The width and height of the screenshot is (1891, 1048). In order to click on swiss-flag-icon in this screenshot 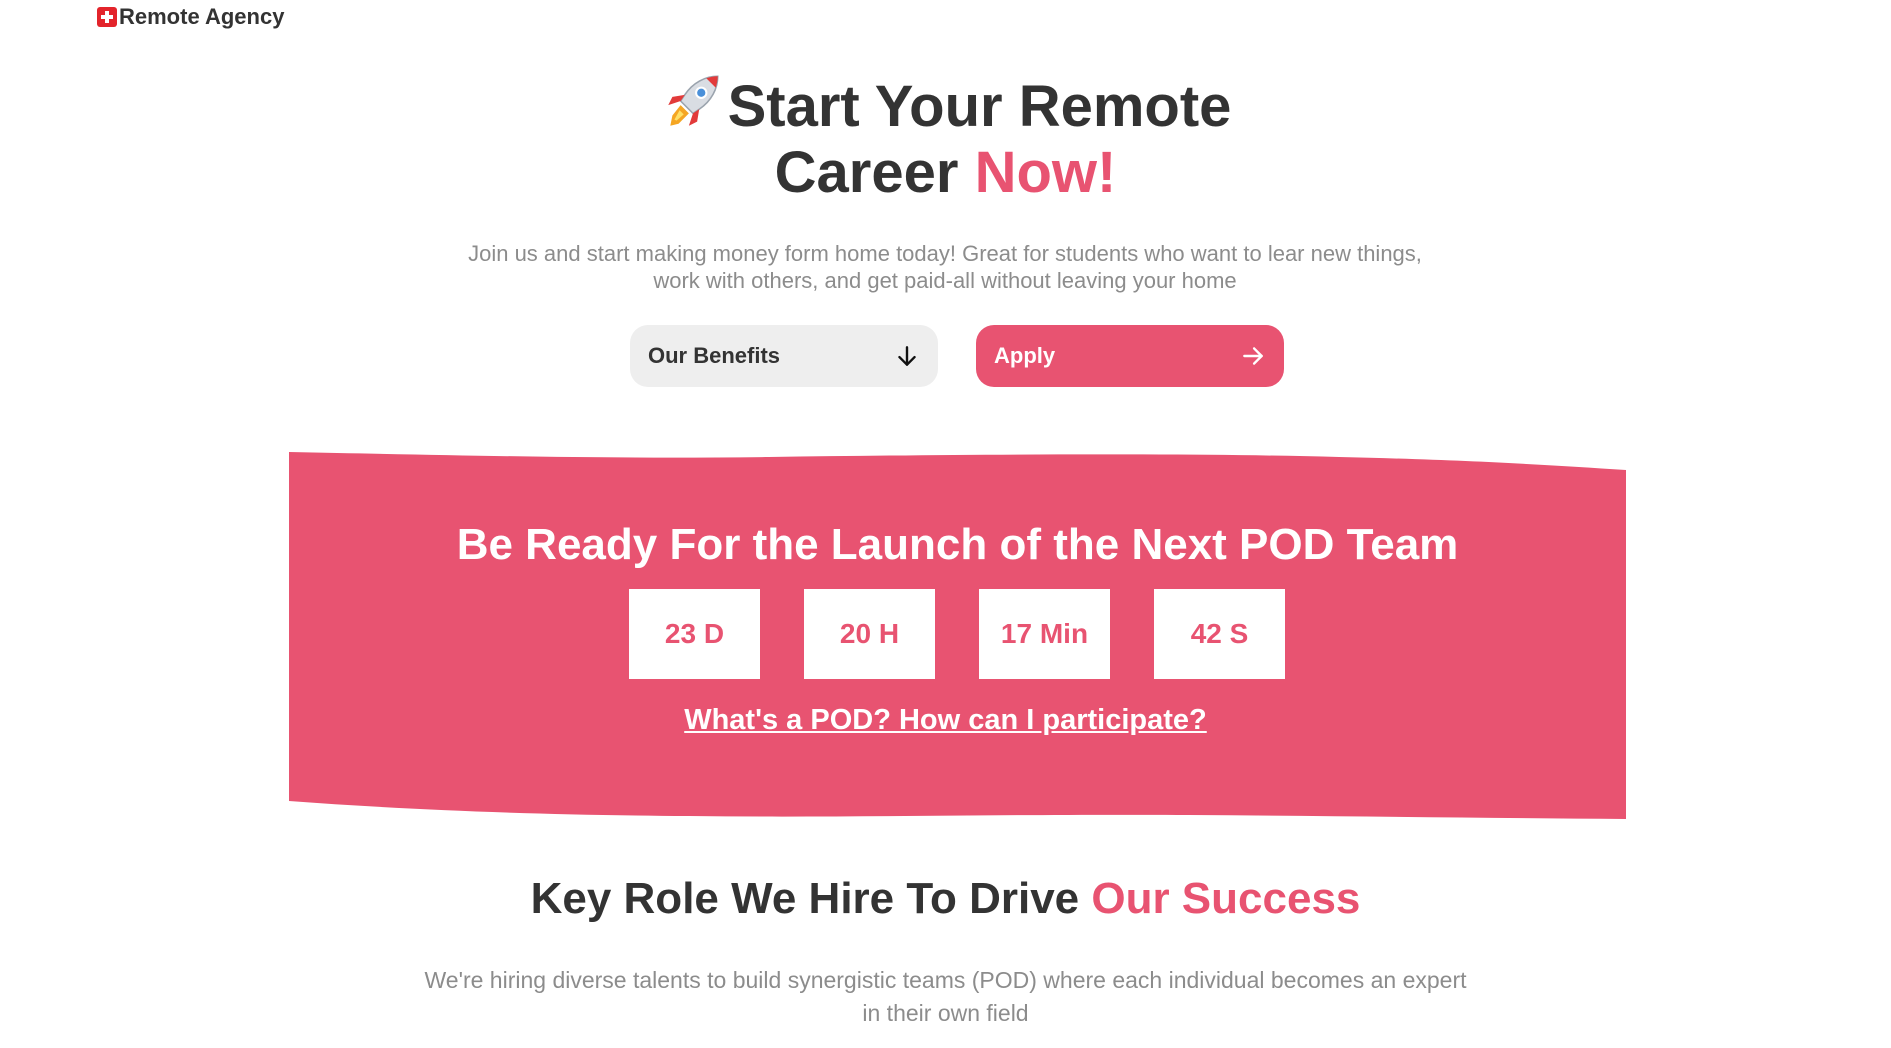, I will do `click(107, 17)`.